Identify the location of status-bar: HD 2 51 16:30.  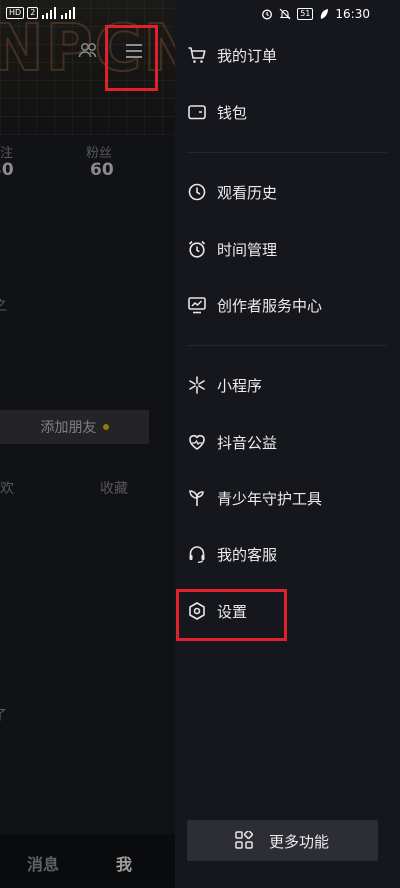
(200, 15).